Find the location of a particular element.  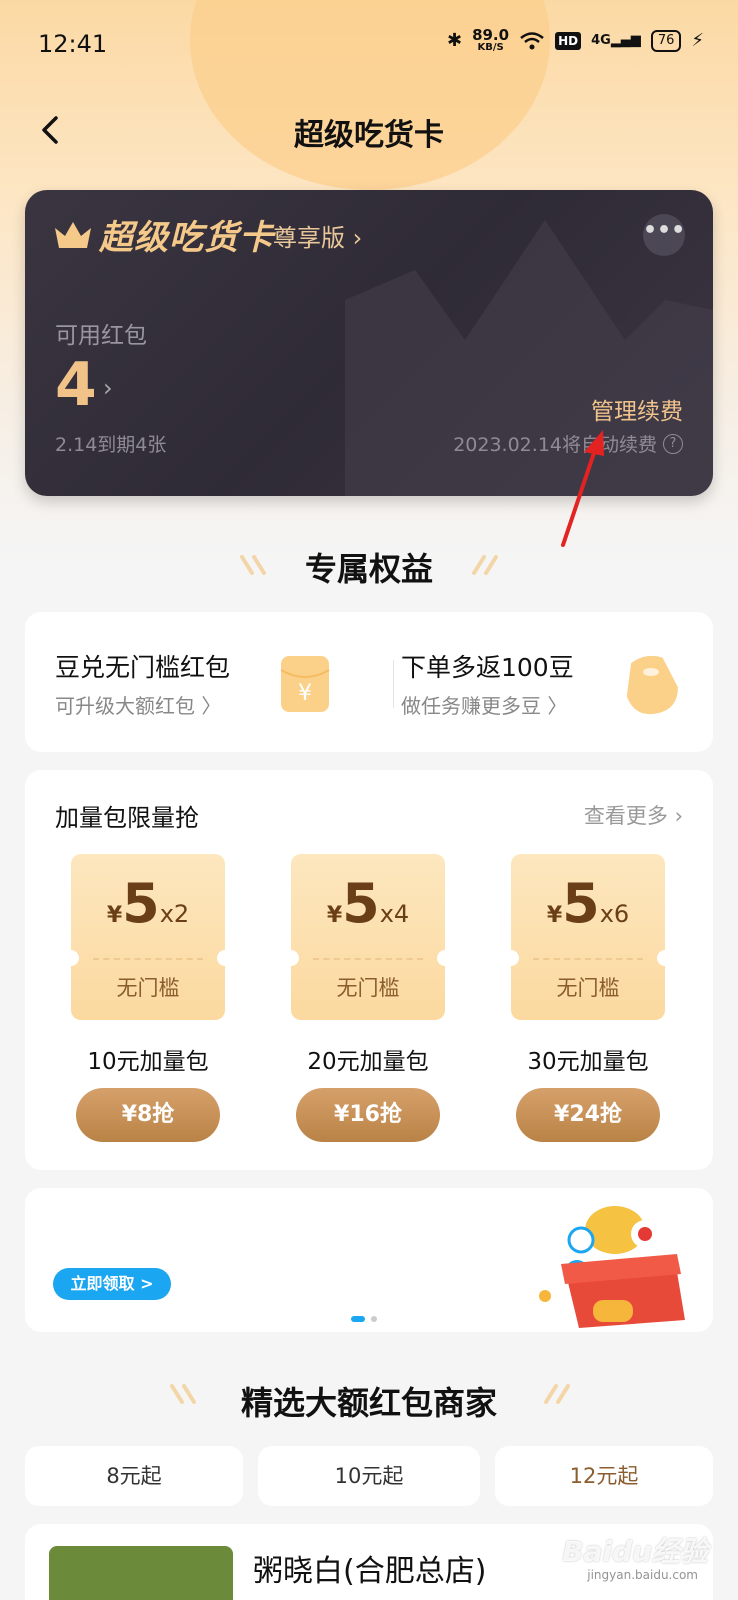

coupon-3: ¥5x6 无门槛 is located at coordinates (588, 937).